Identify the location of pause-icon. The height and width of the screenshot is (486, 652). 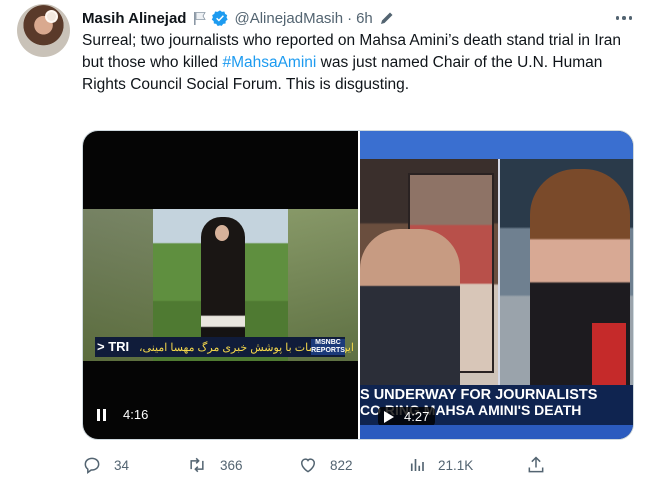
(103, 414).